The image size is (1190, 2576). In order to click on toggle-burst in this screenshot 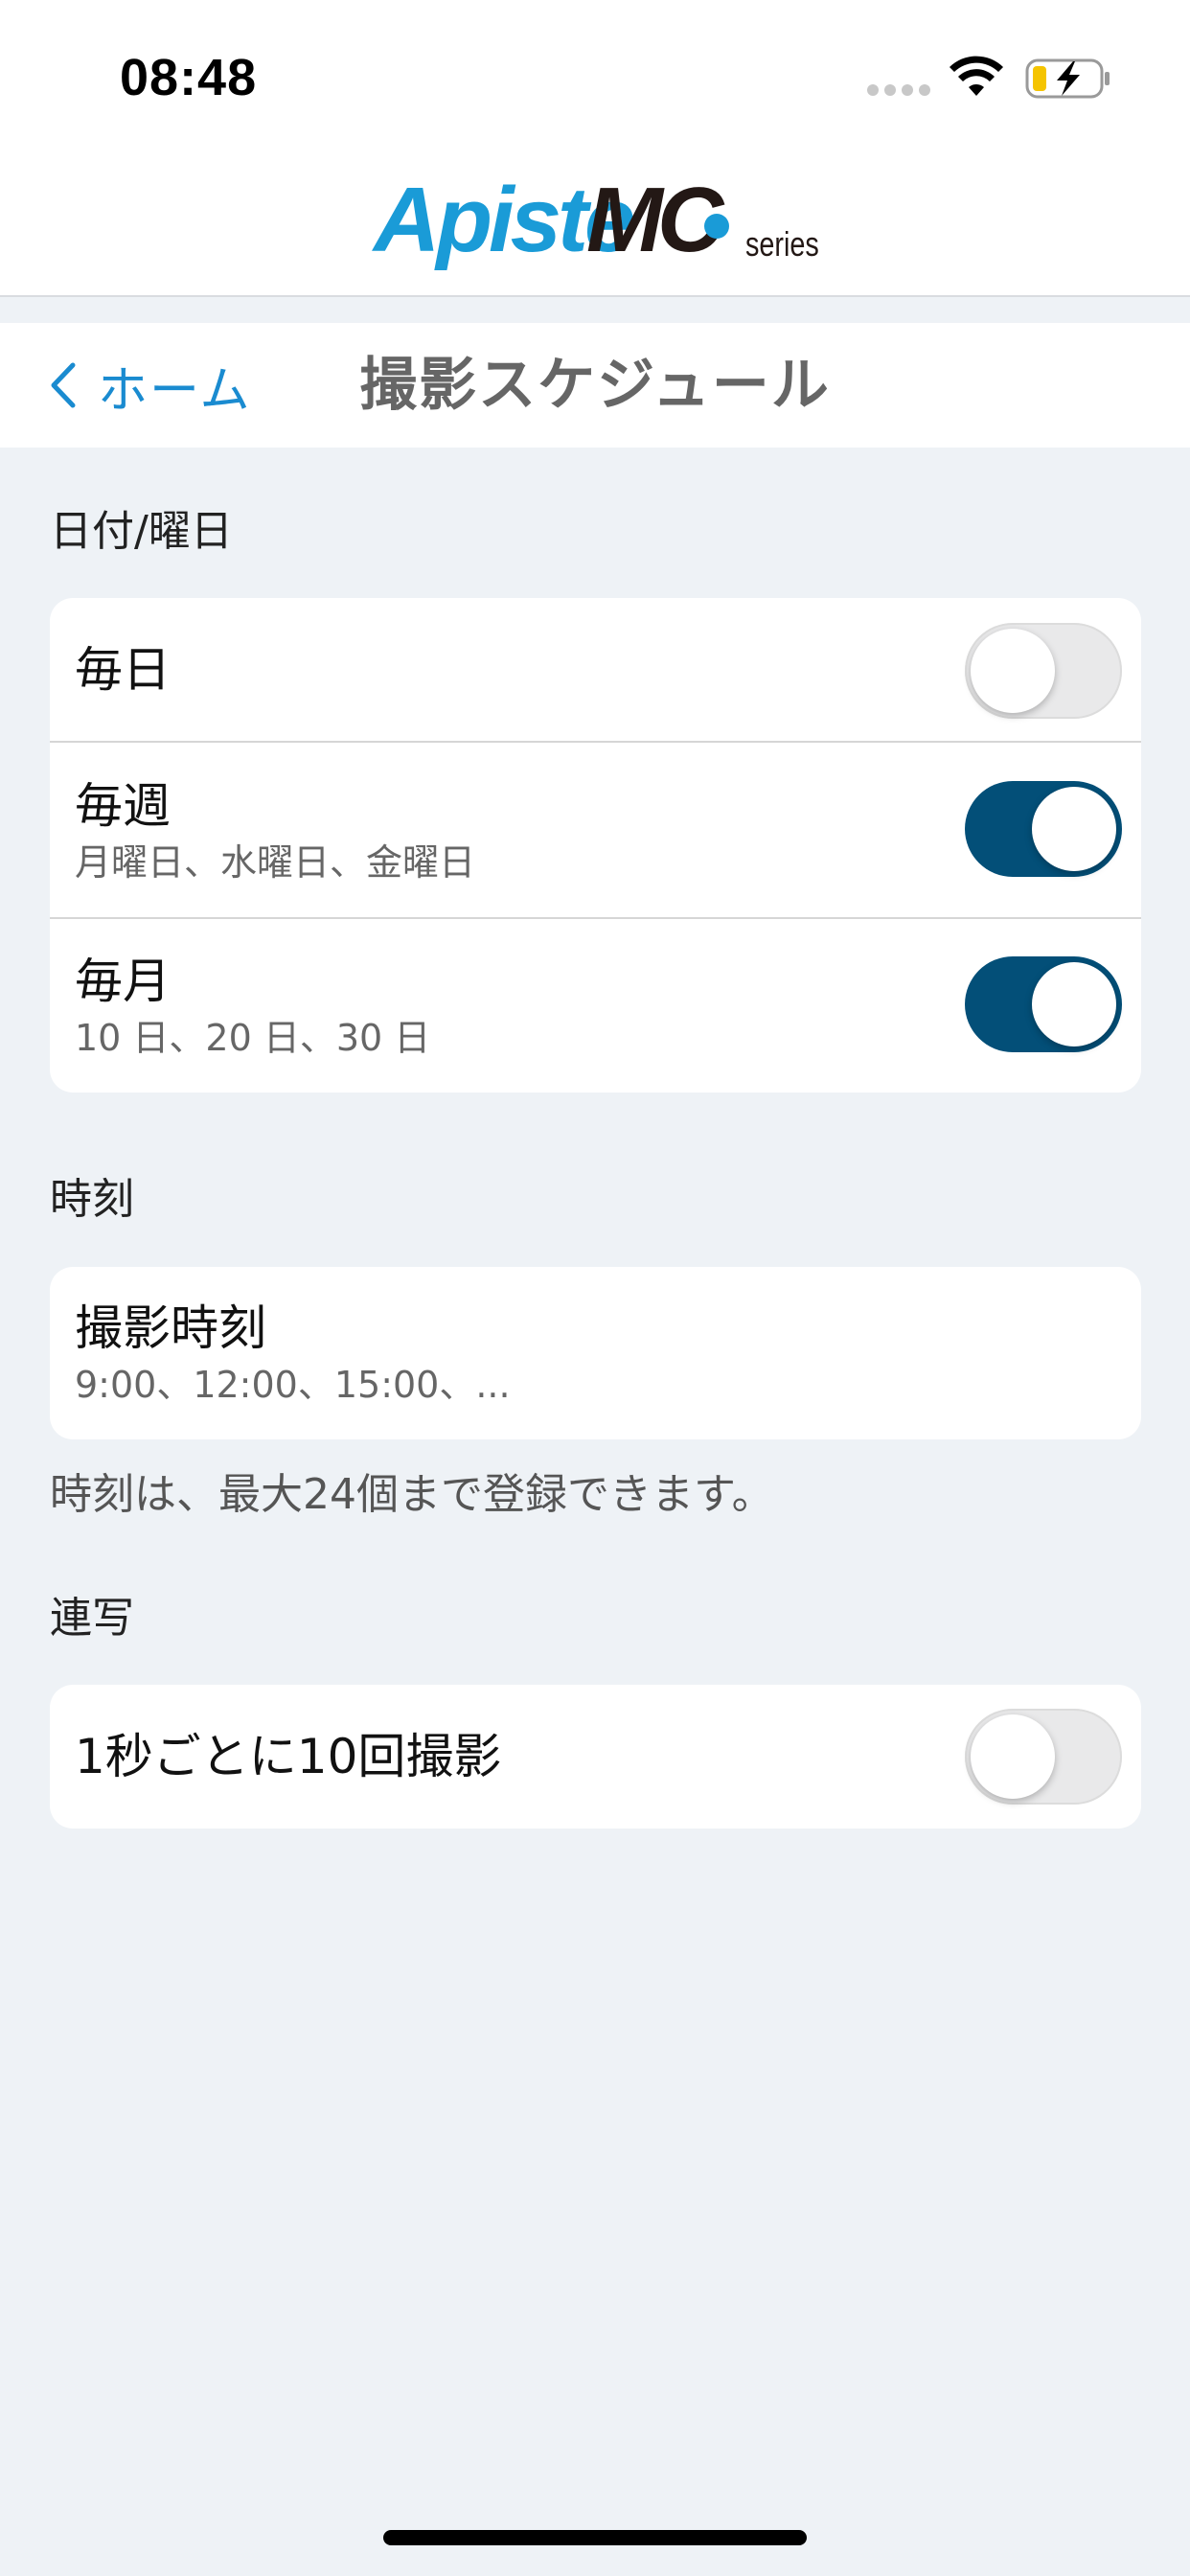, I will do `click(1043, 1757)`.